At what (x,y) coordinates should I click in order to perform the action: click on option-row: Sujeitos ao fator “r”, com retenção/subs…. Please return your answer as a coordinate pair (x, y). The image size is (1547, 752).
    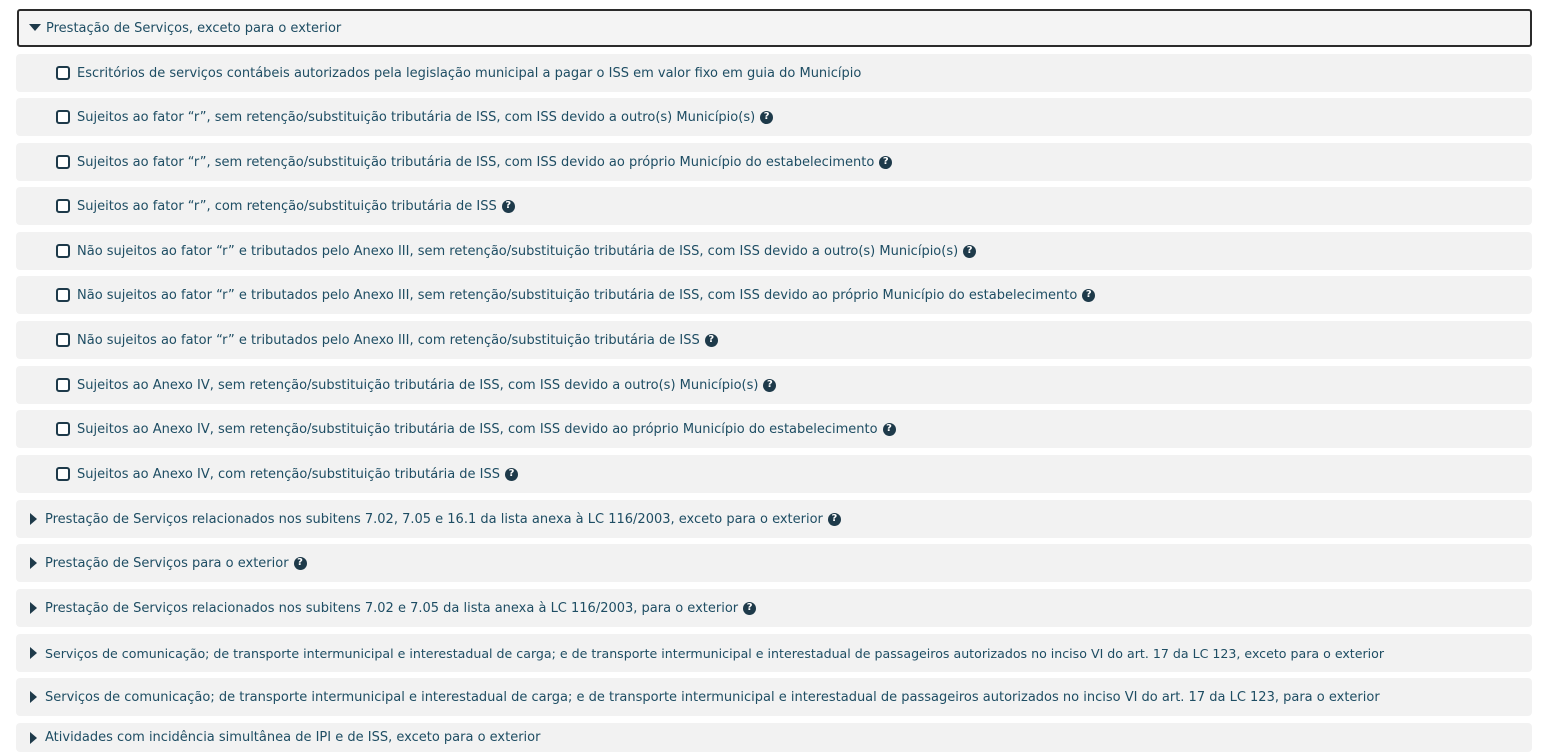
    Looking at the image, I should click on (774, 206).